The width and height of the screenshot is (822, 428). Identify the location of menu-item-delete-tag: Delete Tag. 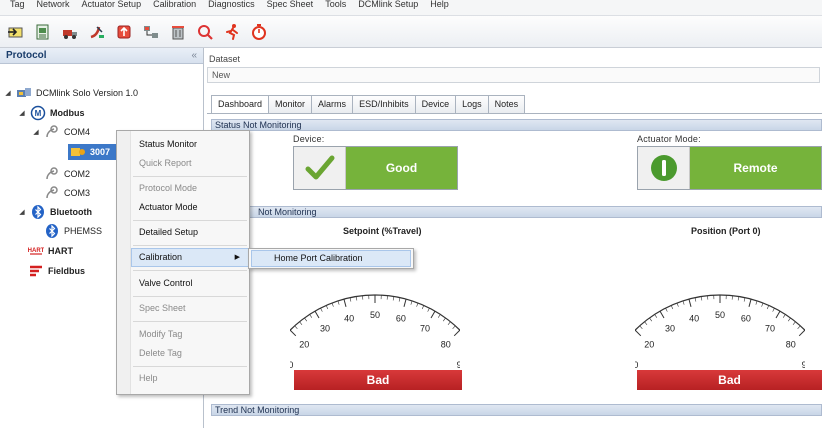
(190, 353).